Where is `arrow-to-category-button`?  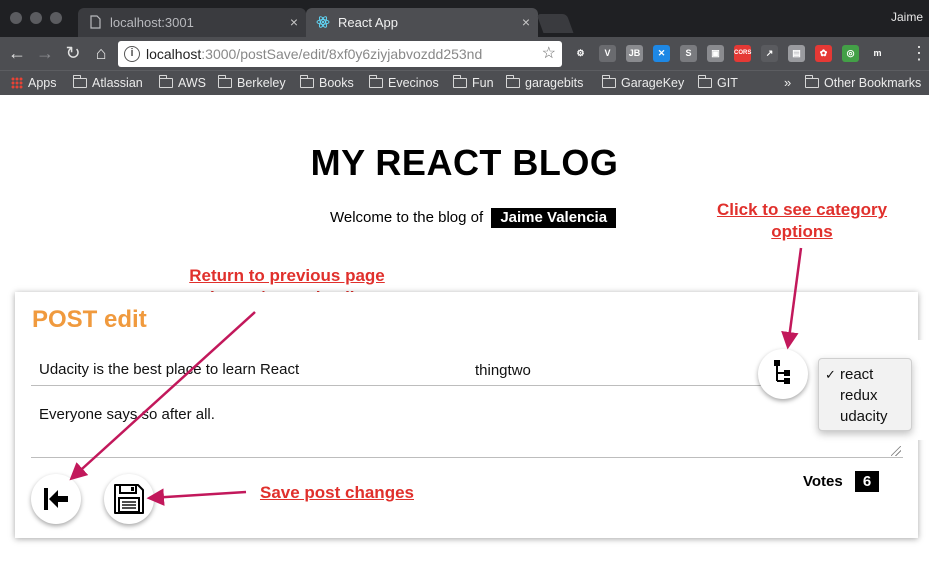 arrow-to-category-button is located at coordinates (792, 298).